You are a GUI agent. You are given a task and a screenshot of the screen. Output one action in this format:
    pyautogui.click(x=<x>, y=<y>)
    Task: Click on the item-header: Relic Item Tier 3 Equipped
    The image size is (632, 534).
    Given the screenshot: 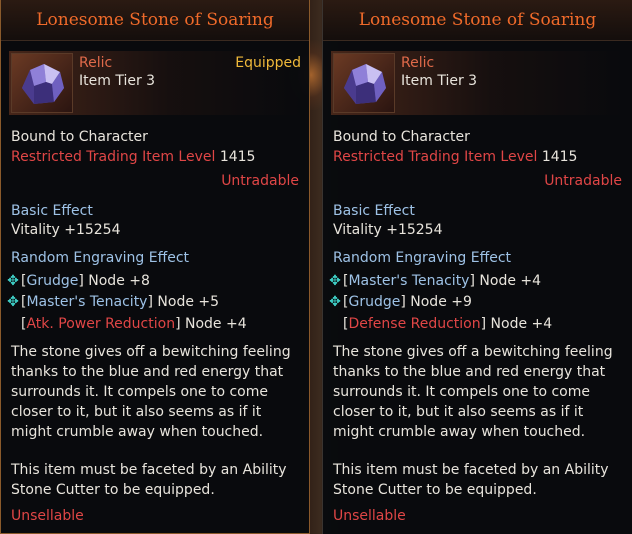 What is the action you would take?
    pyautogui.click(x=155, y=83)
    